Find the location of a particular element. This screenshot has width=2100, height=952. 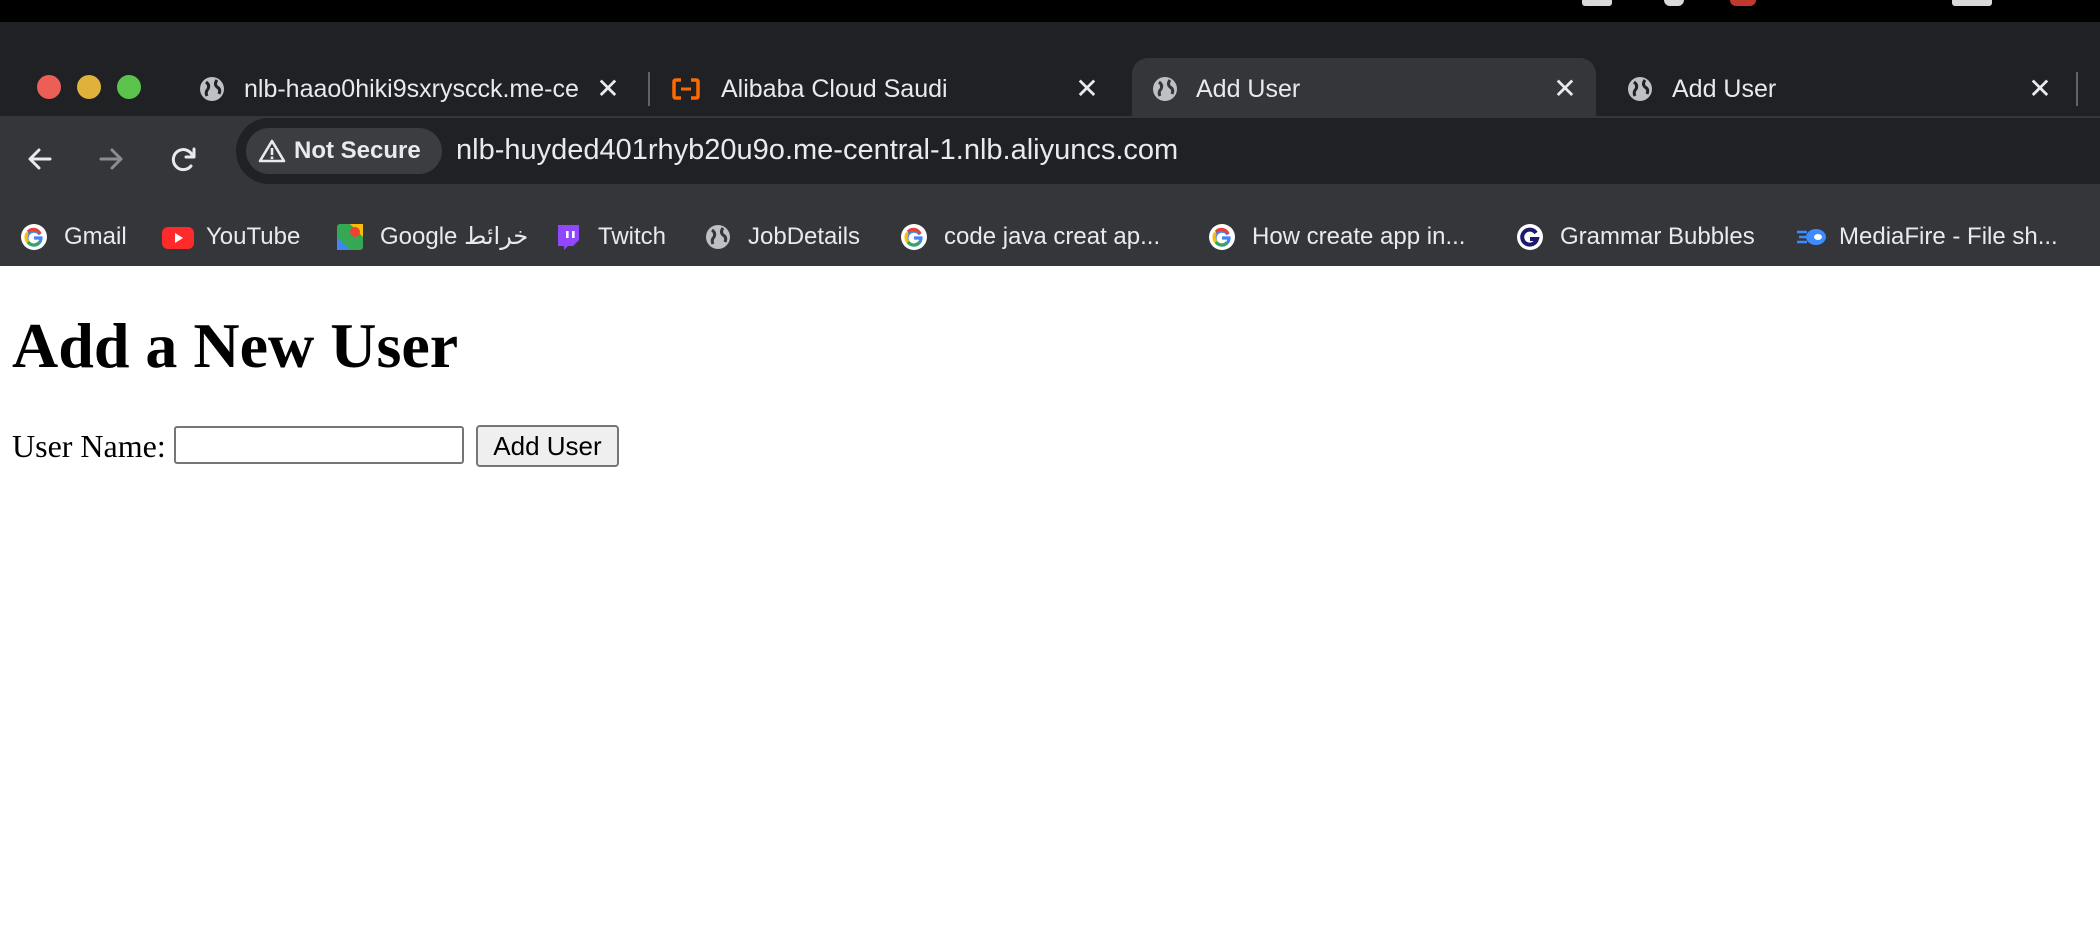

user-name-input is located at coordinates (319, 445).